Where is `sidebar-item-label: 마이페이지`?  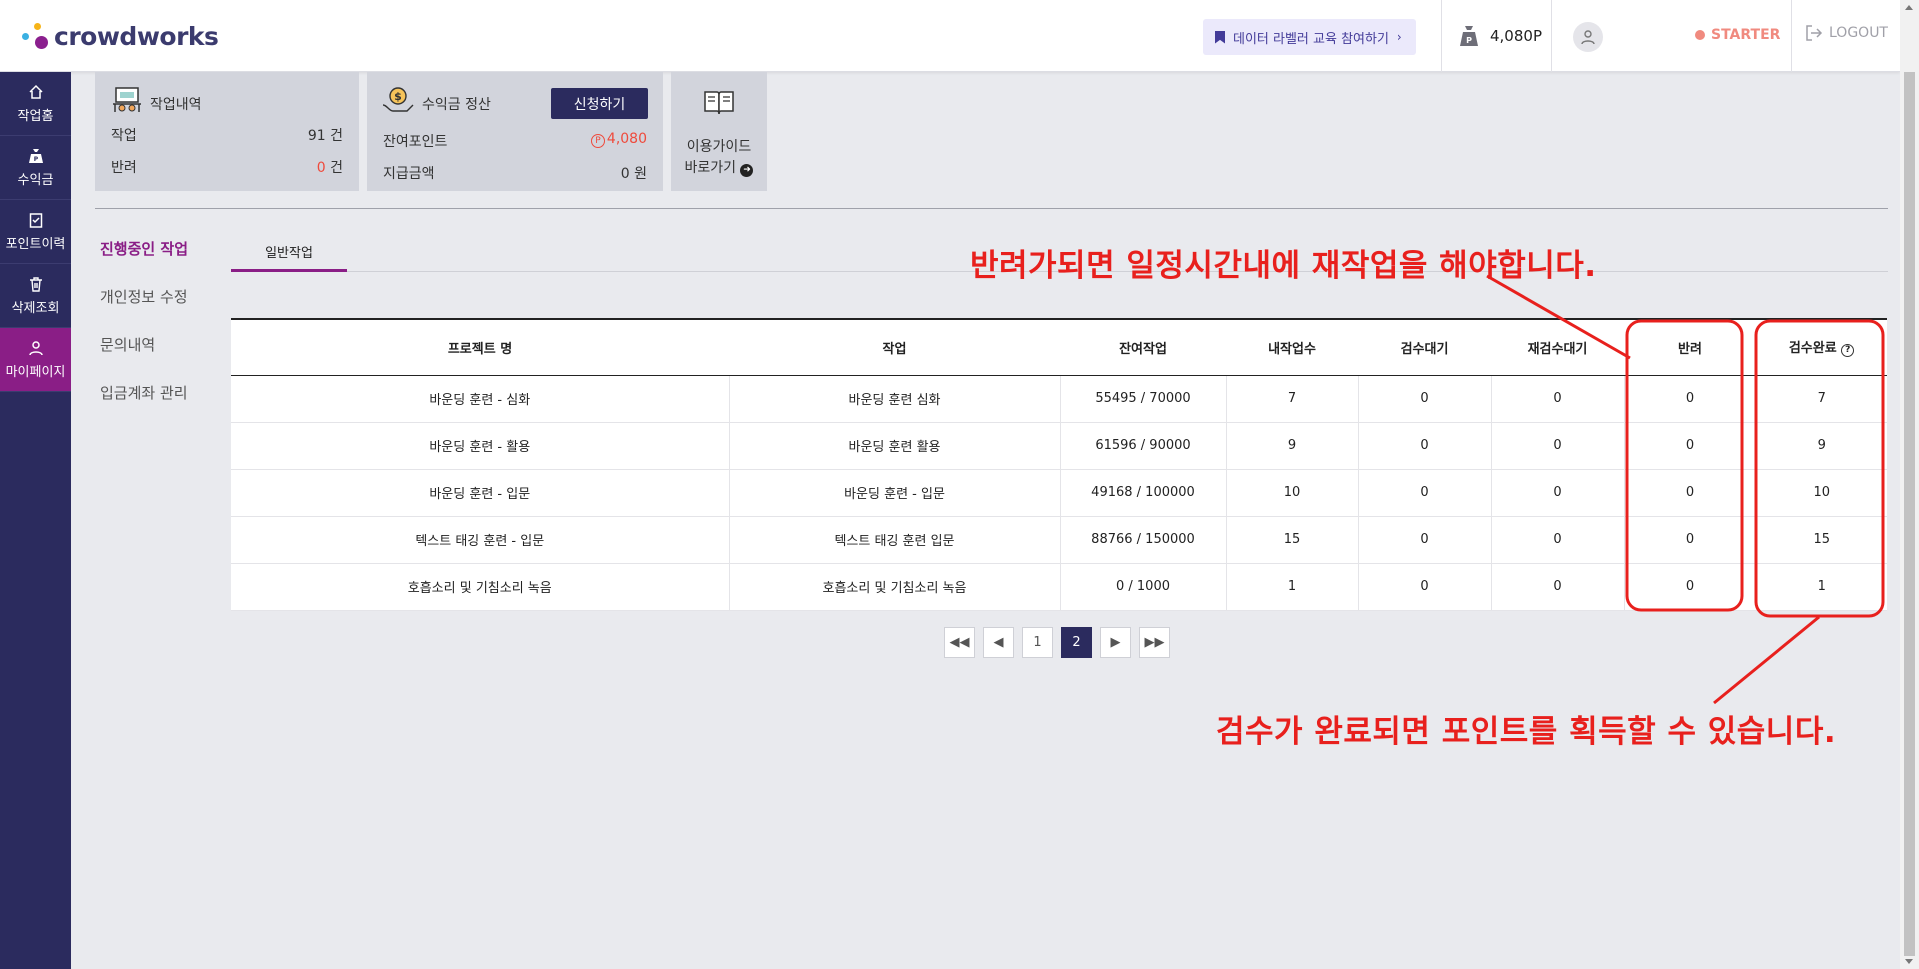
sidebar-item-label: 마이페이지 is located at coordinates (35, 372).